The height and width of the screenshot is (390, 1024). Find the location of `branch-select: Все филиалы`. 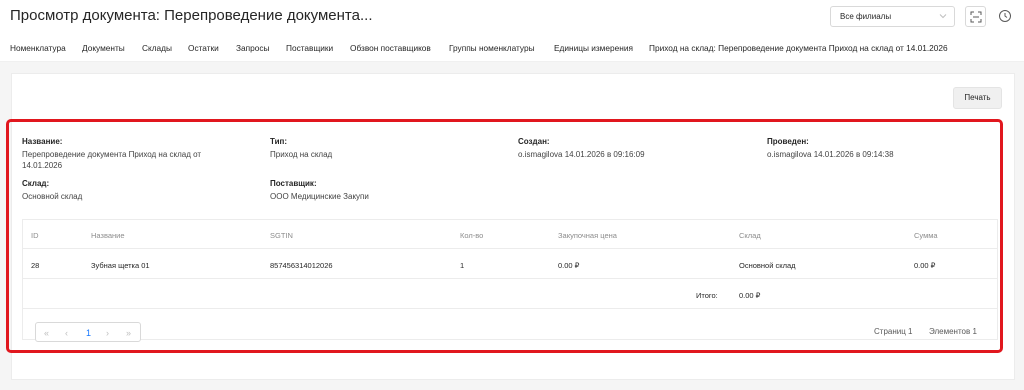

branch-select: Все филиалы is located at coordinates (892, 16).